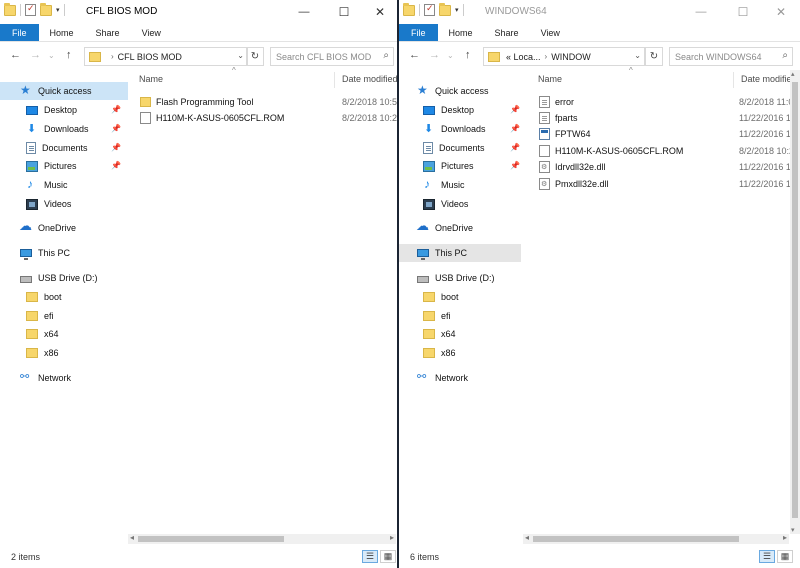 Image resolution: width=800 pixels, height=568 pixels. Describe the element at coordinates (35, 253) in the screenshot. I see `nav-this-pc: This PC` at that location.